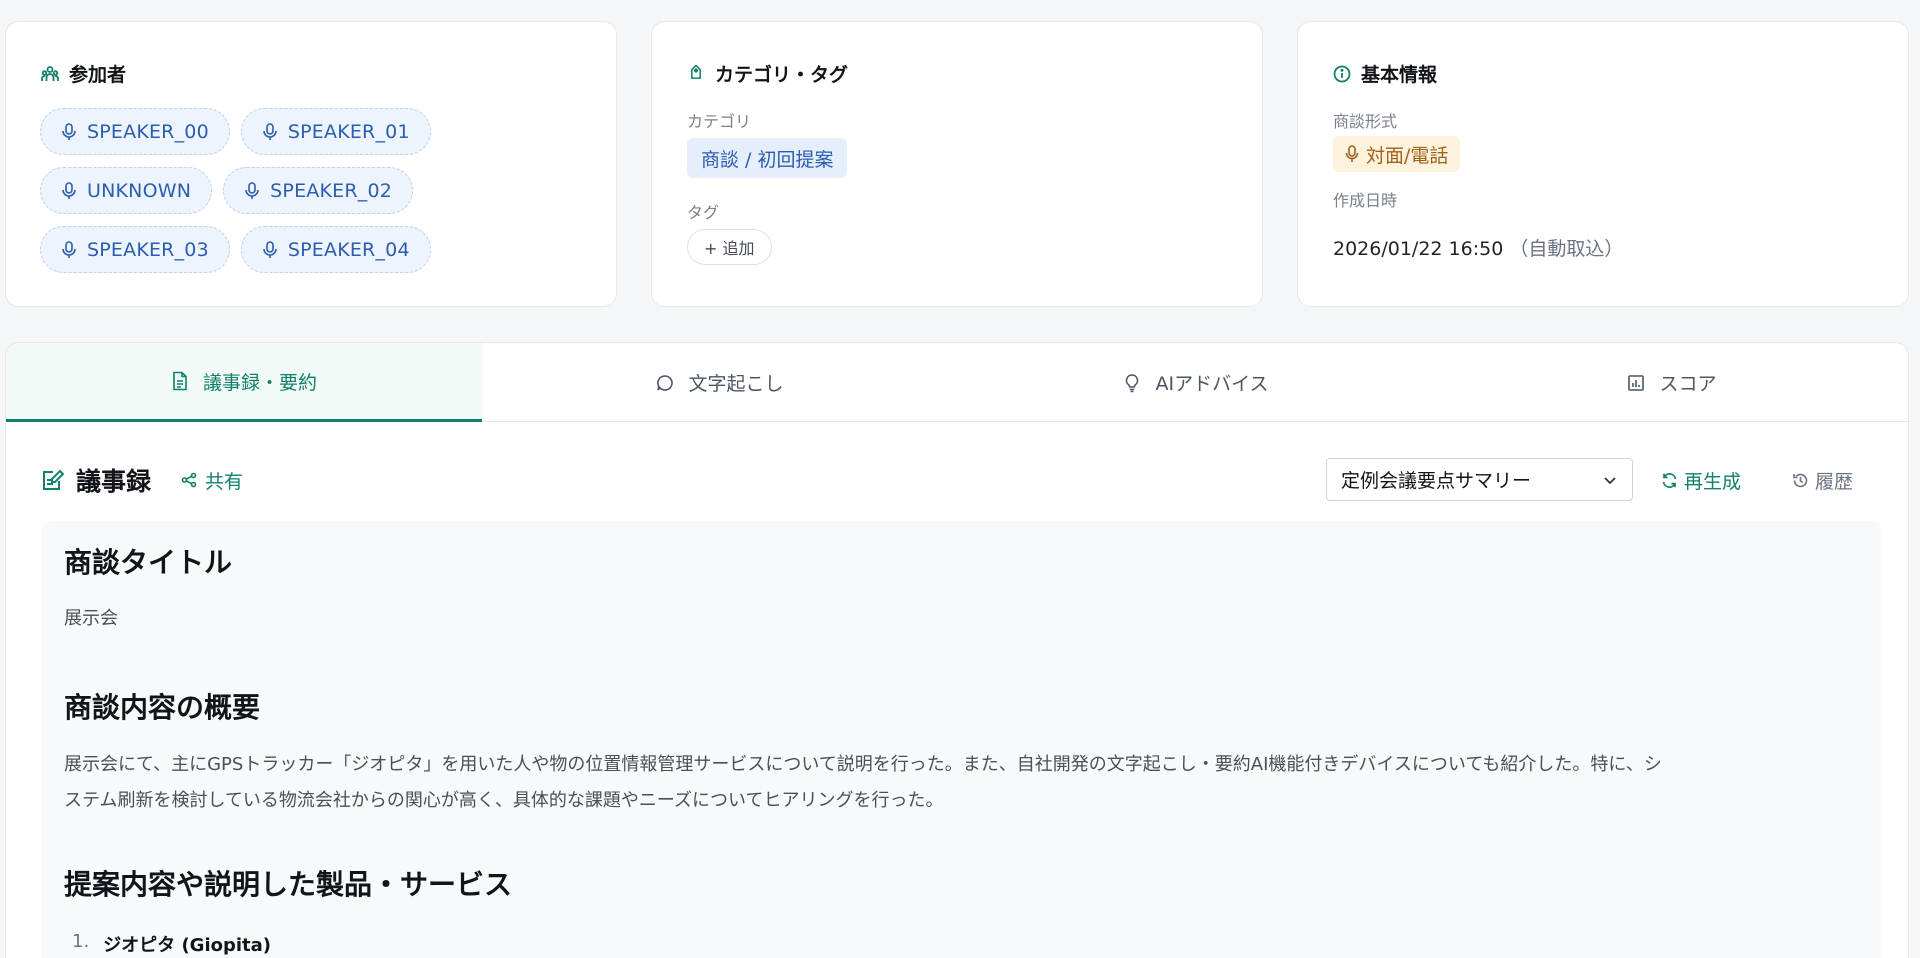  Describe the element at coordinates (719, 121) in the screenshot. I see `category-label: カテゴリ` at that location.